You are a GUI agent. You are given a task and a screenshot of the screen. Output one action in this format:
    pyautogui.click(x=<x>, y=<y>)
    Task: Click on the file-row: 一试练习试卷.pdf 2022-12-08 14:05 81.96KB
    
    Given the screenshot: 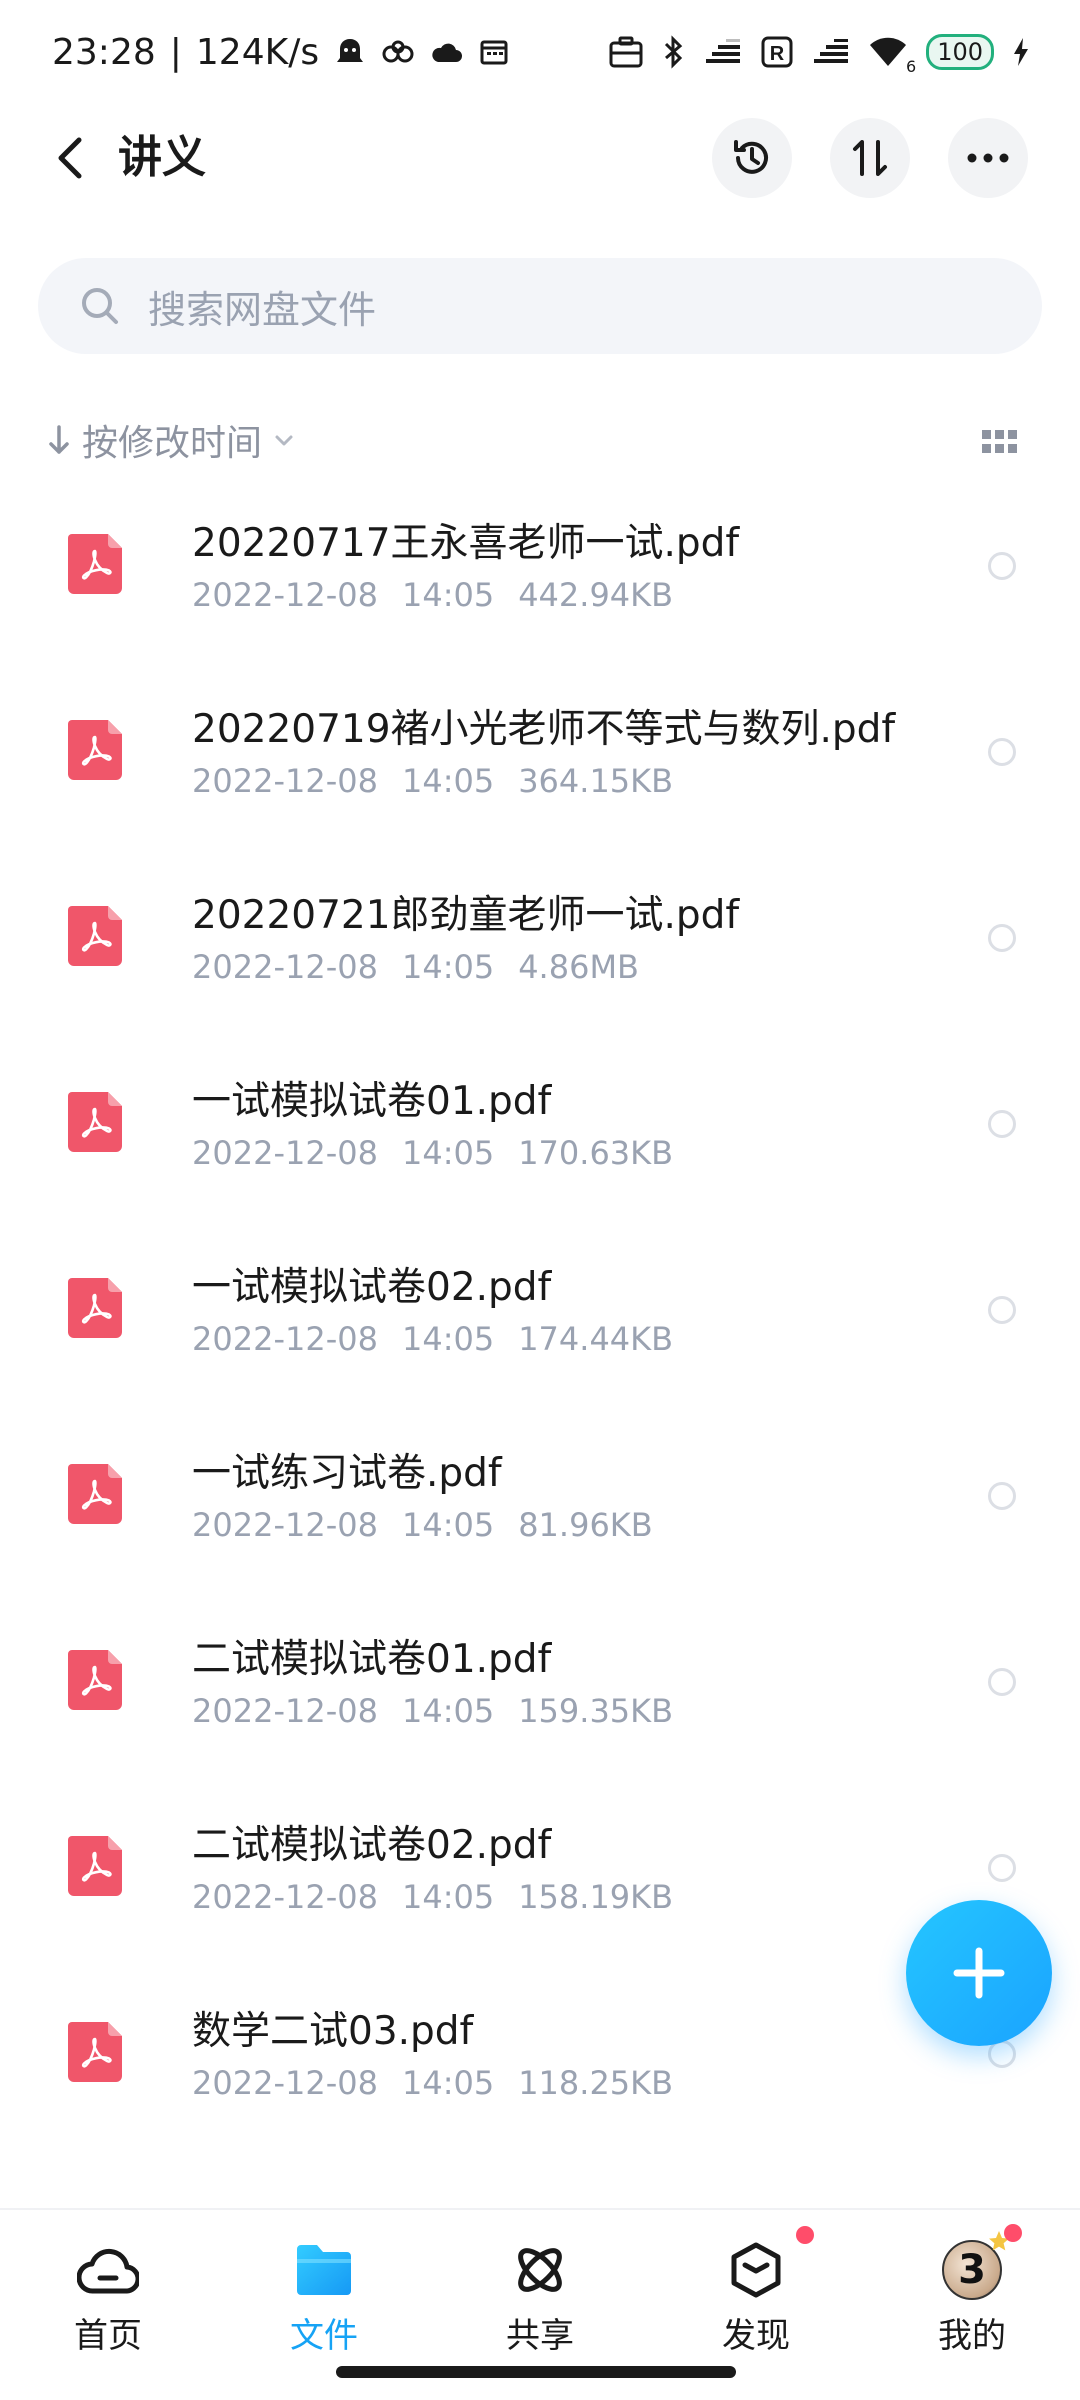 What is the action you would take?
    pyautogui.click(x=540, y=1517)
    